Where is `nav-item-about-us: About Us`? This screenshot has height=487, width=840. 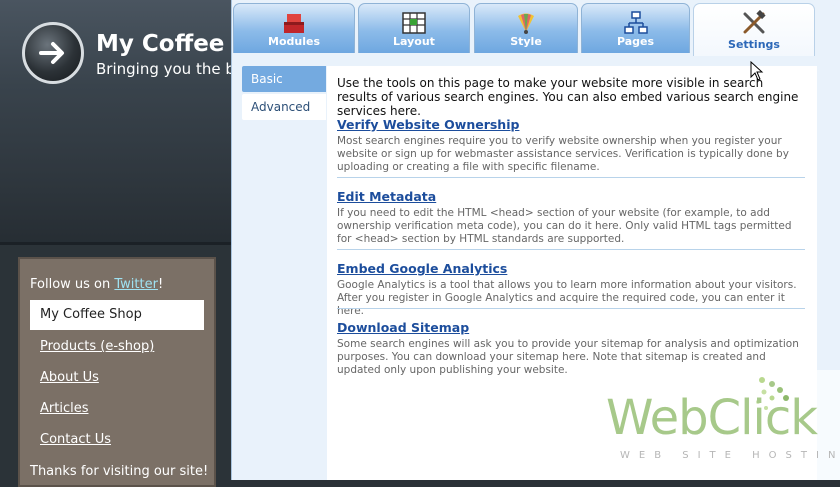 nav-item-about-us: About Us is located at coordinates (117, 378).